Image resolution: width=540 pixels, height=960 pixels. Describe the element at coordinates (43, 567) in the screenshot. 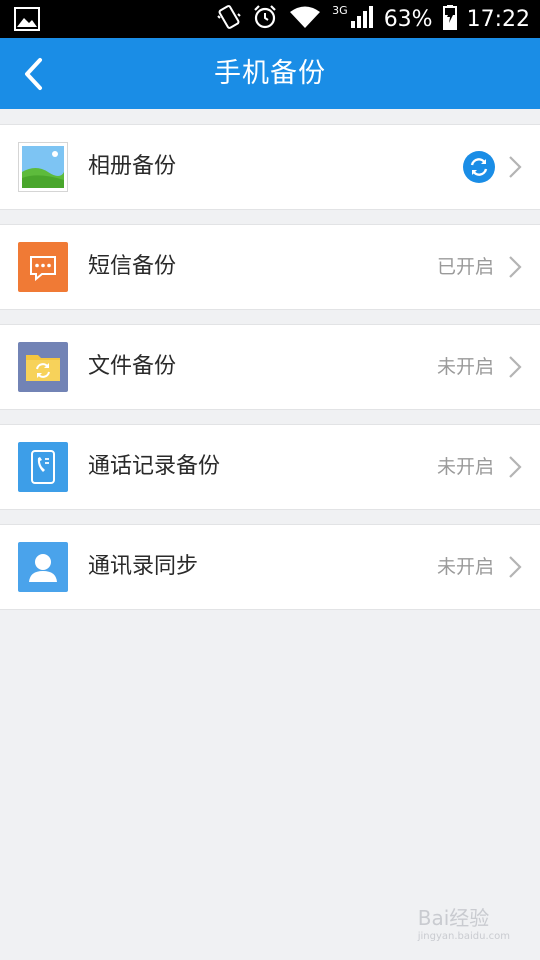

I see `contacts-icon` at that location.